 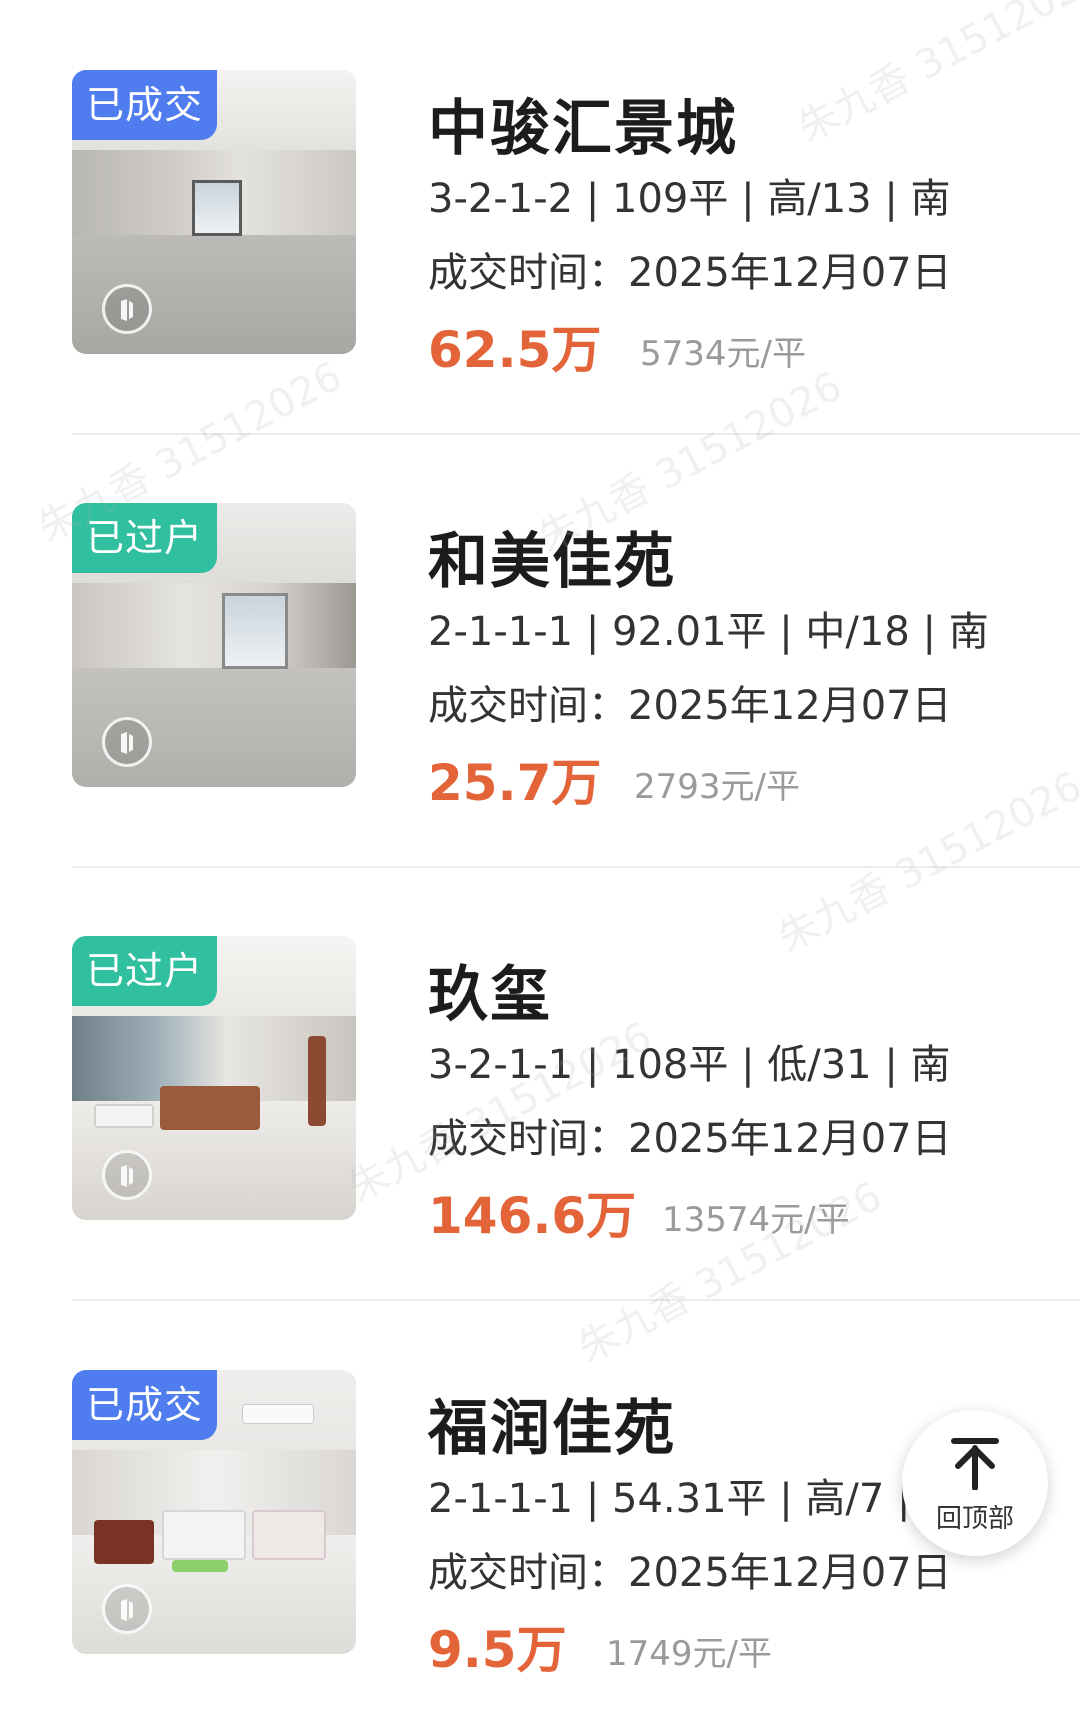 What do you see at coordinates (552, 1423) in the screenshot?
I see `community-name: 福润佳苑` at bounding box center [552, 1423].